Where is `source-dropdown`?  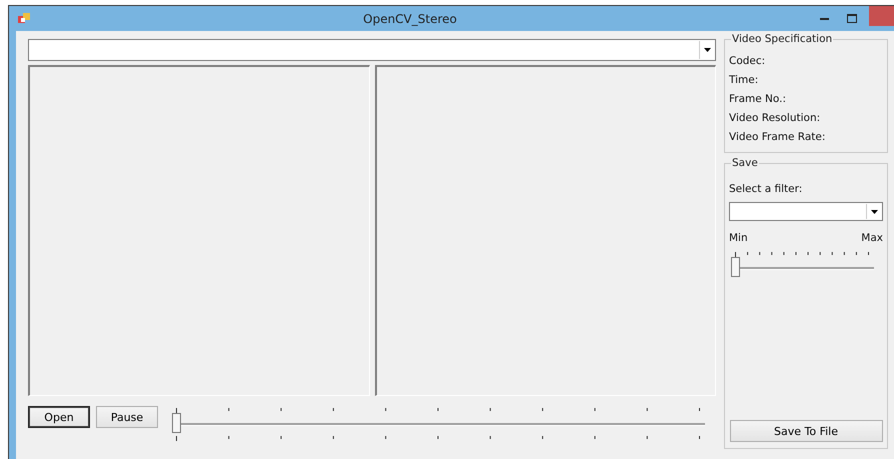 source-dropdown is located at coordinates (372, 50).